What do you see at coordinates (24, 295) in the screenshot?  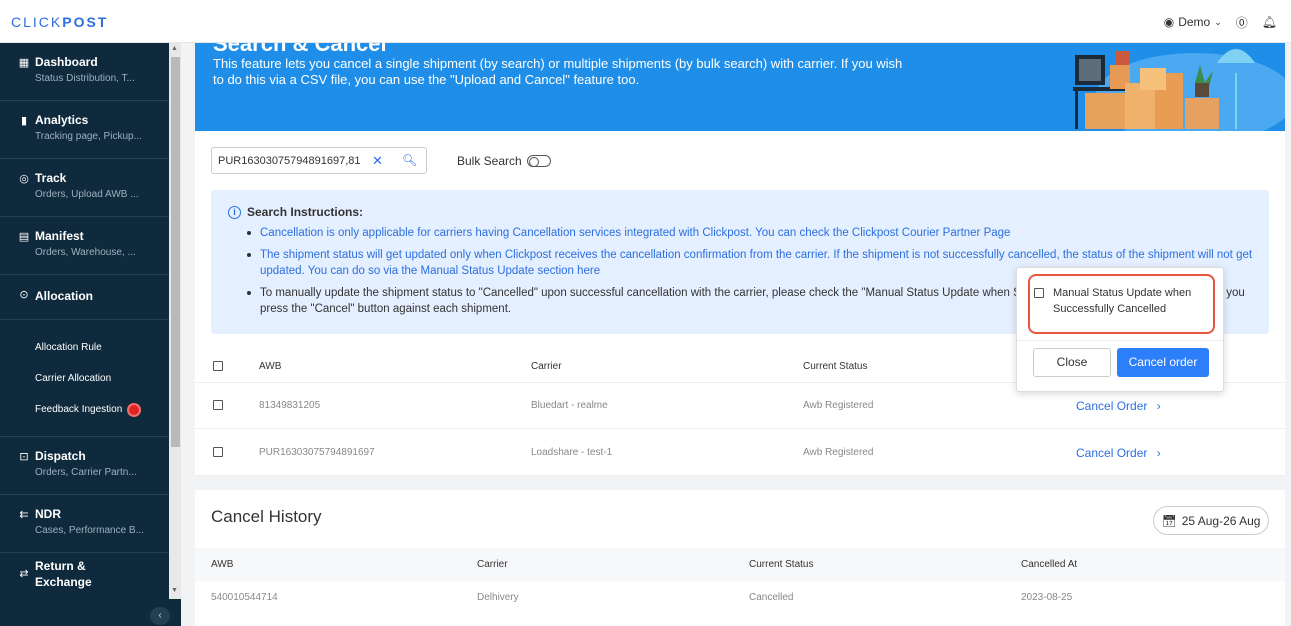 I see `allocation-icon: ⊙` at bounding box center [24, 295].